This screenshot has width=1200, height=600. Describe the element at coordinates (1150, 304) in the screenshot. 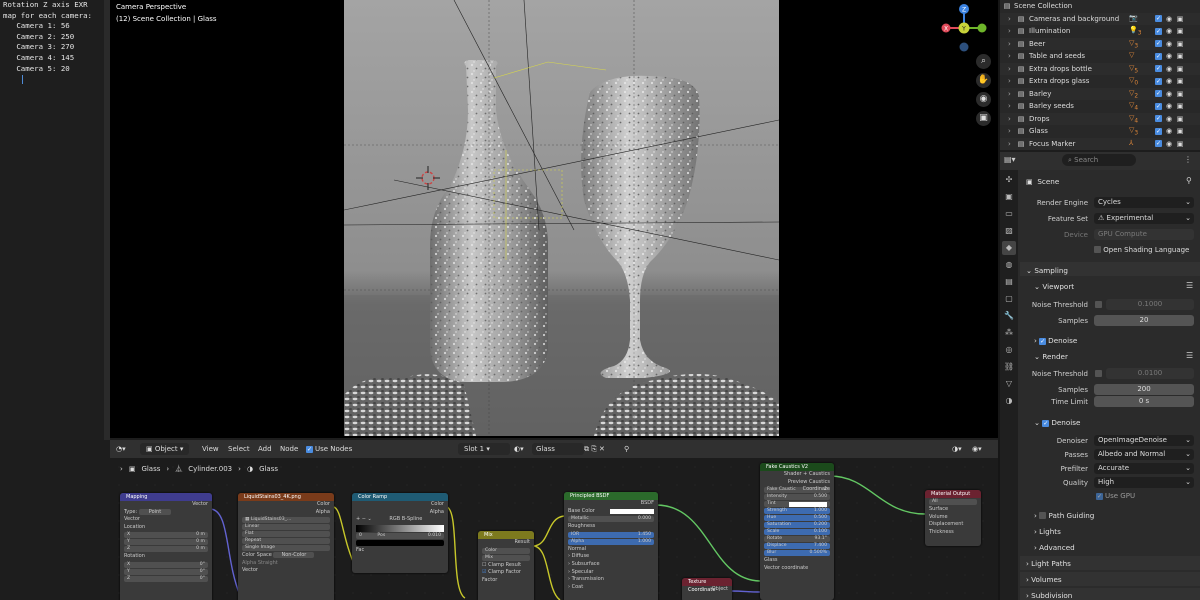

I see `vp-noise-threshold-field: 0.1000` at that location.